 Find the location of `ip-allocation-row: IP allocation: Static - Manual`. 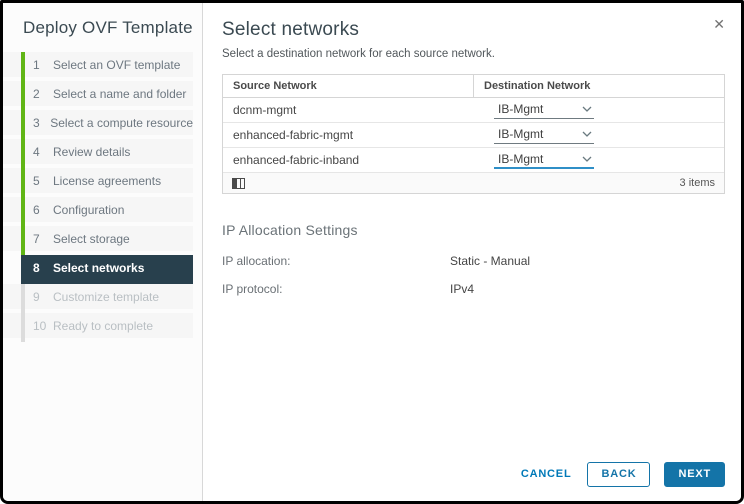

ip-allocation-row: IP allocation: Static - Manual is located at coordinates (473, 261).